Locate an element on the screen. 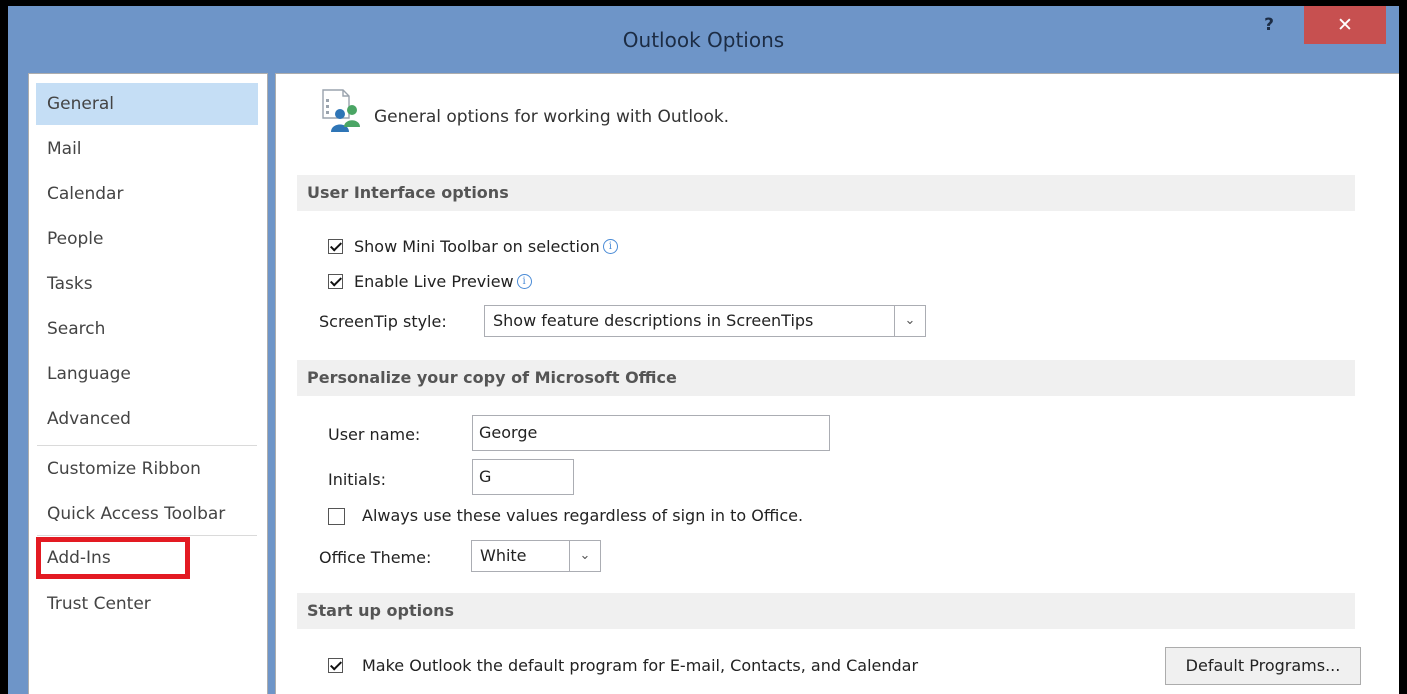 The width and height of the screenshot is (1407, 694). screentip-style-label: ScreenTip style: is located at coordinates (383, 321).